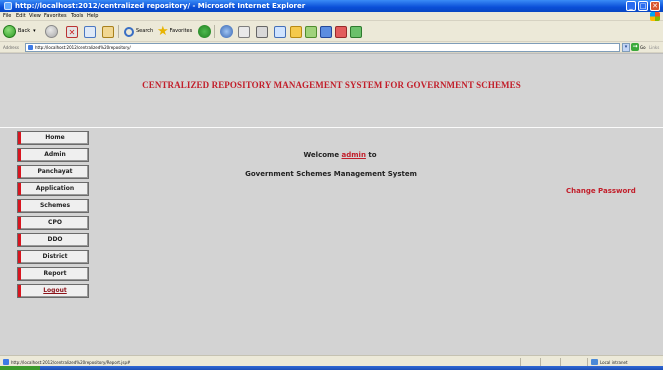 The width and height of the screenshot is (663, 370). I want to click on favorites-button: ★ Favorites, so click(174, 31).